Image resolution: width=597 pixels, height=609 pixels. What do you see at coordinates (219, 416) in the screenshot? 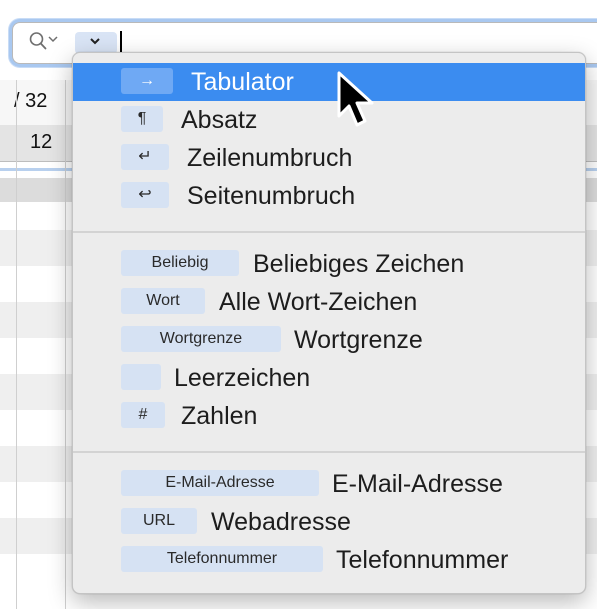
I see `menu-item-label: Zahlen` at bounding box center [219, 416].